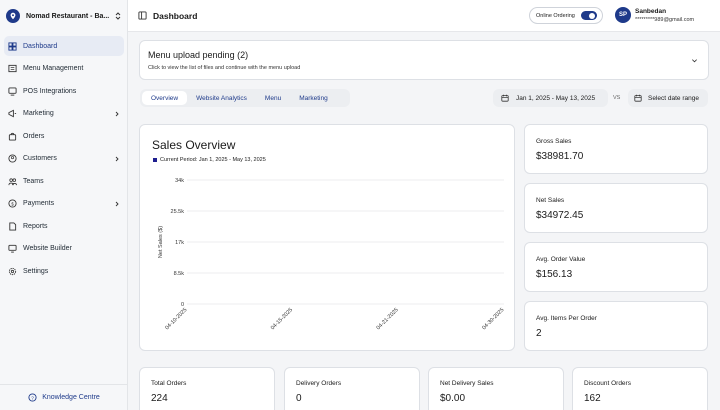 The width and height of the screenshot is (720, 410). Describe the element at coordinates (616, 208) in the screenshot. I see `metric-card-net-sales: Net Sales $34972.45` at that location.